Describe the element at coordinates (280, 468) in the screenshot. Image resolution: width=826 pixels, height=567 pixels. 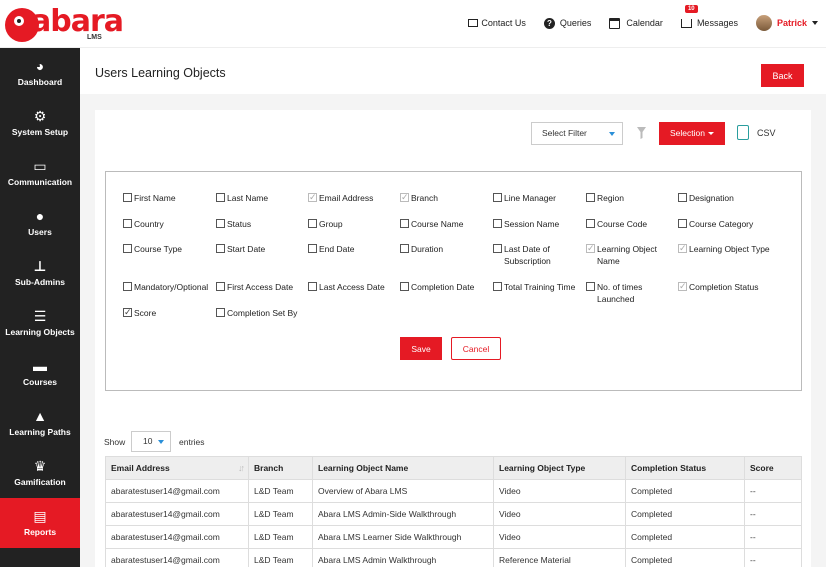
I see `column-header-branch: Branch` at that location.